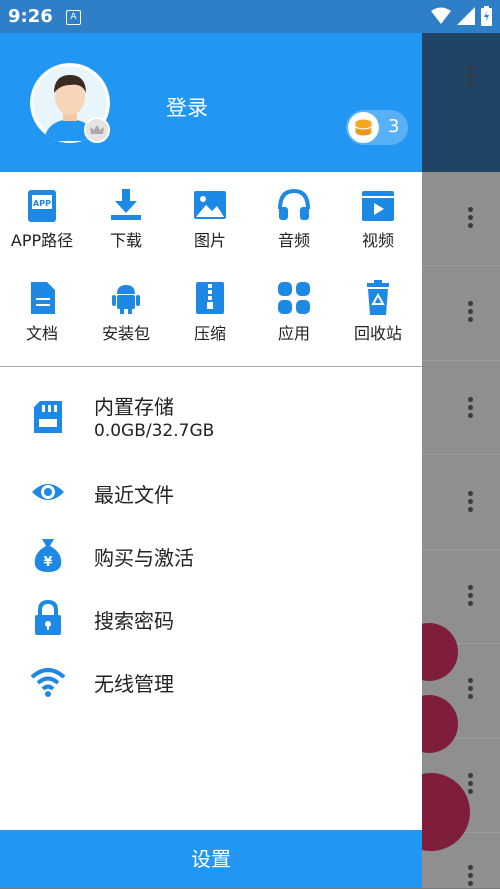  I want to click on grid-item-audio: 音频, so click(294, 220).